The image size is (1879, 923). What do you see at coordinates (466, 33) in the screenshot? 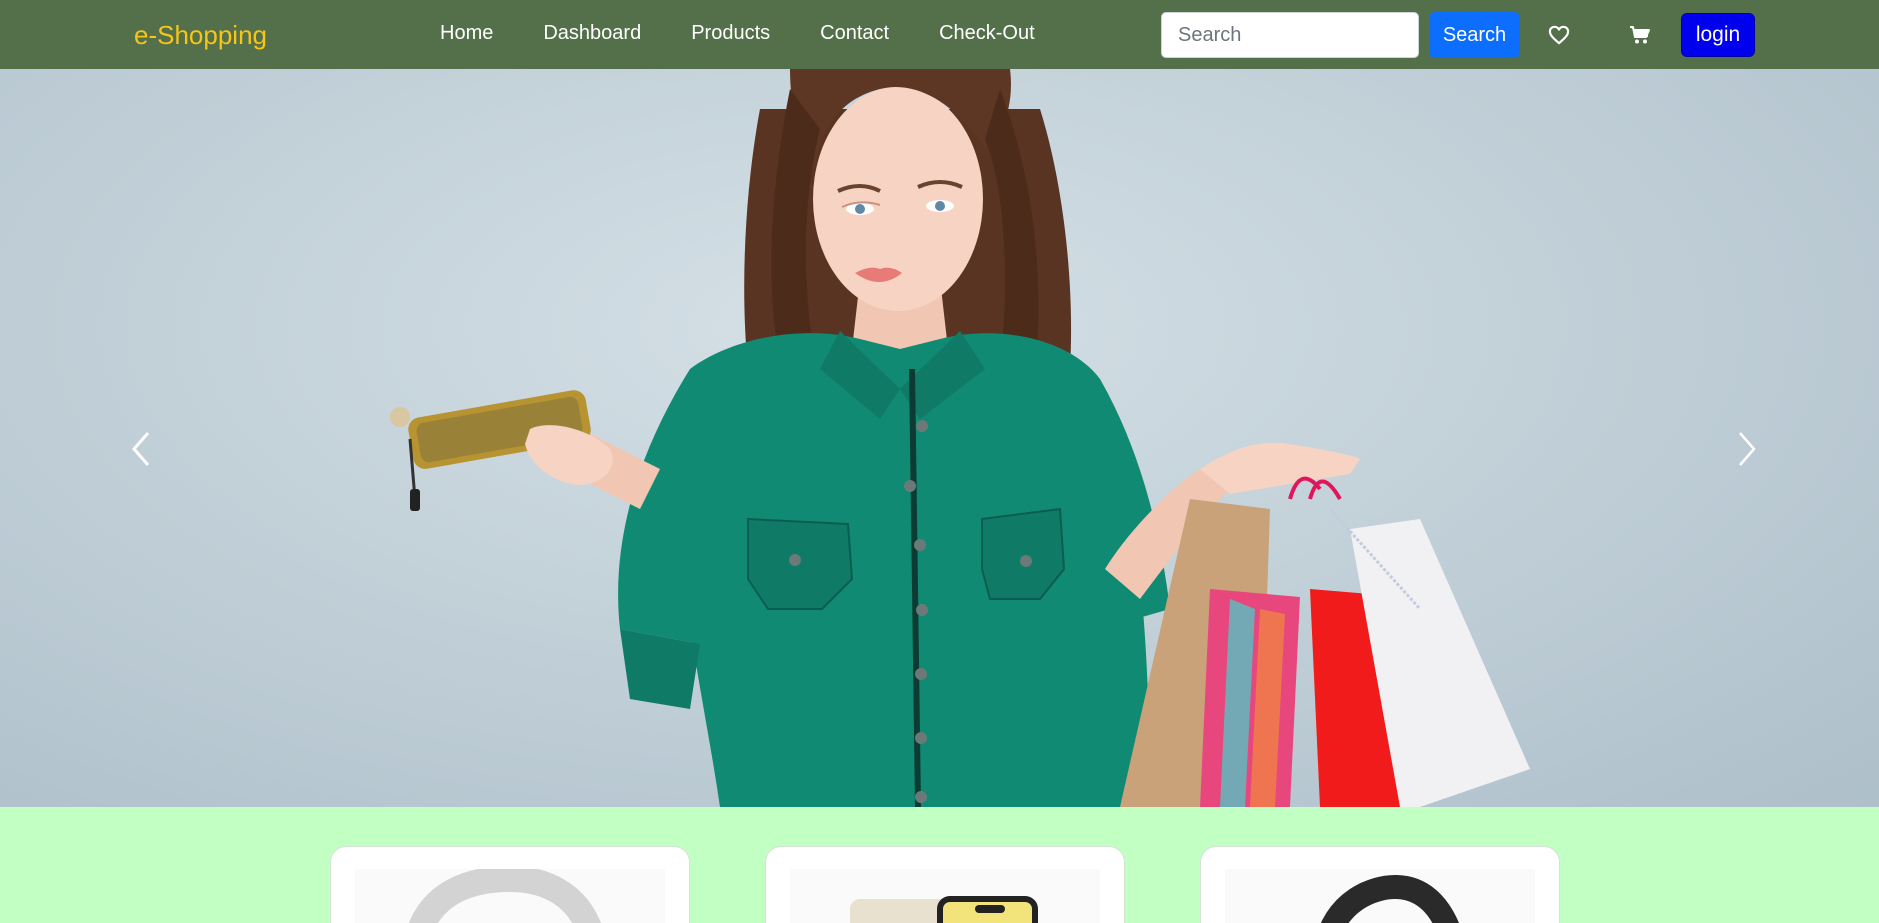
I see `nav-link-home: Home` at bounding box center [466, 33].